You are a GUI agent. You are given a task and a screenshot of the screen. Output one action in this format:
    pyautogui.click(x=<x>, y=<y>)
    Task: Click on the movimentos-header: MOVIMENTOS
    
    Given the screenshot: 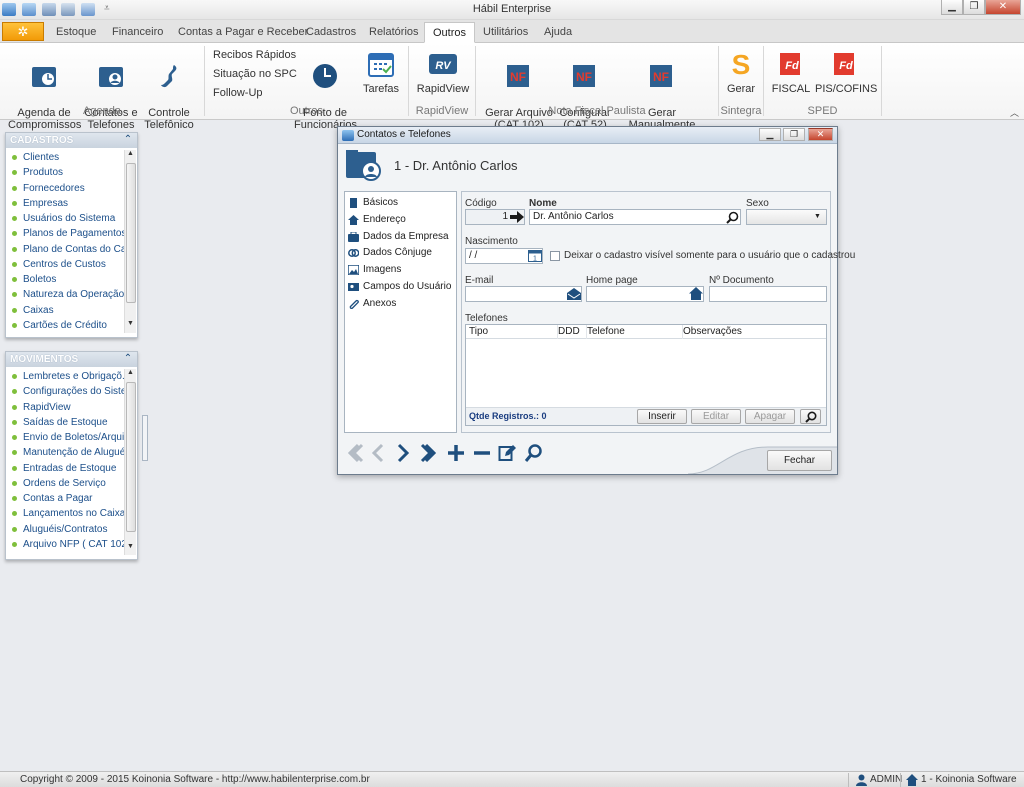 What is the action you would take?
    pyautogui.click(x=71, y=359)
    